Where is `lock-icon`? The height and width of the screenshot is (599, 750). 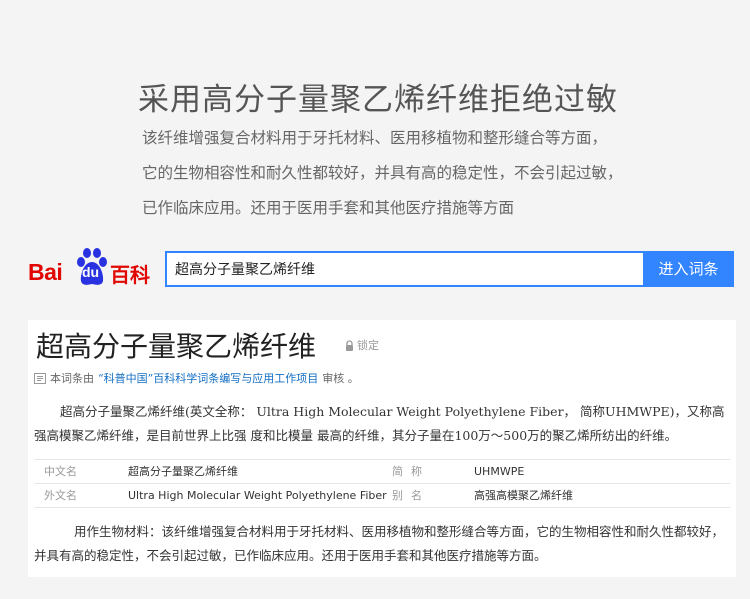
lock-icon is located at coordinates (349, 345).